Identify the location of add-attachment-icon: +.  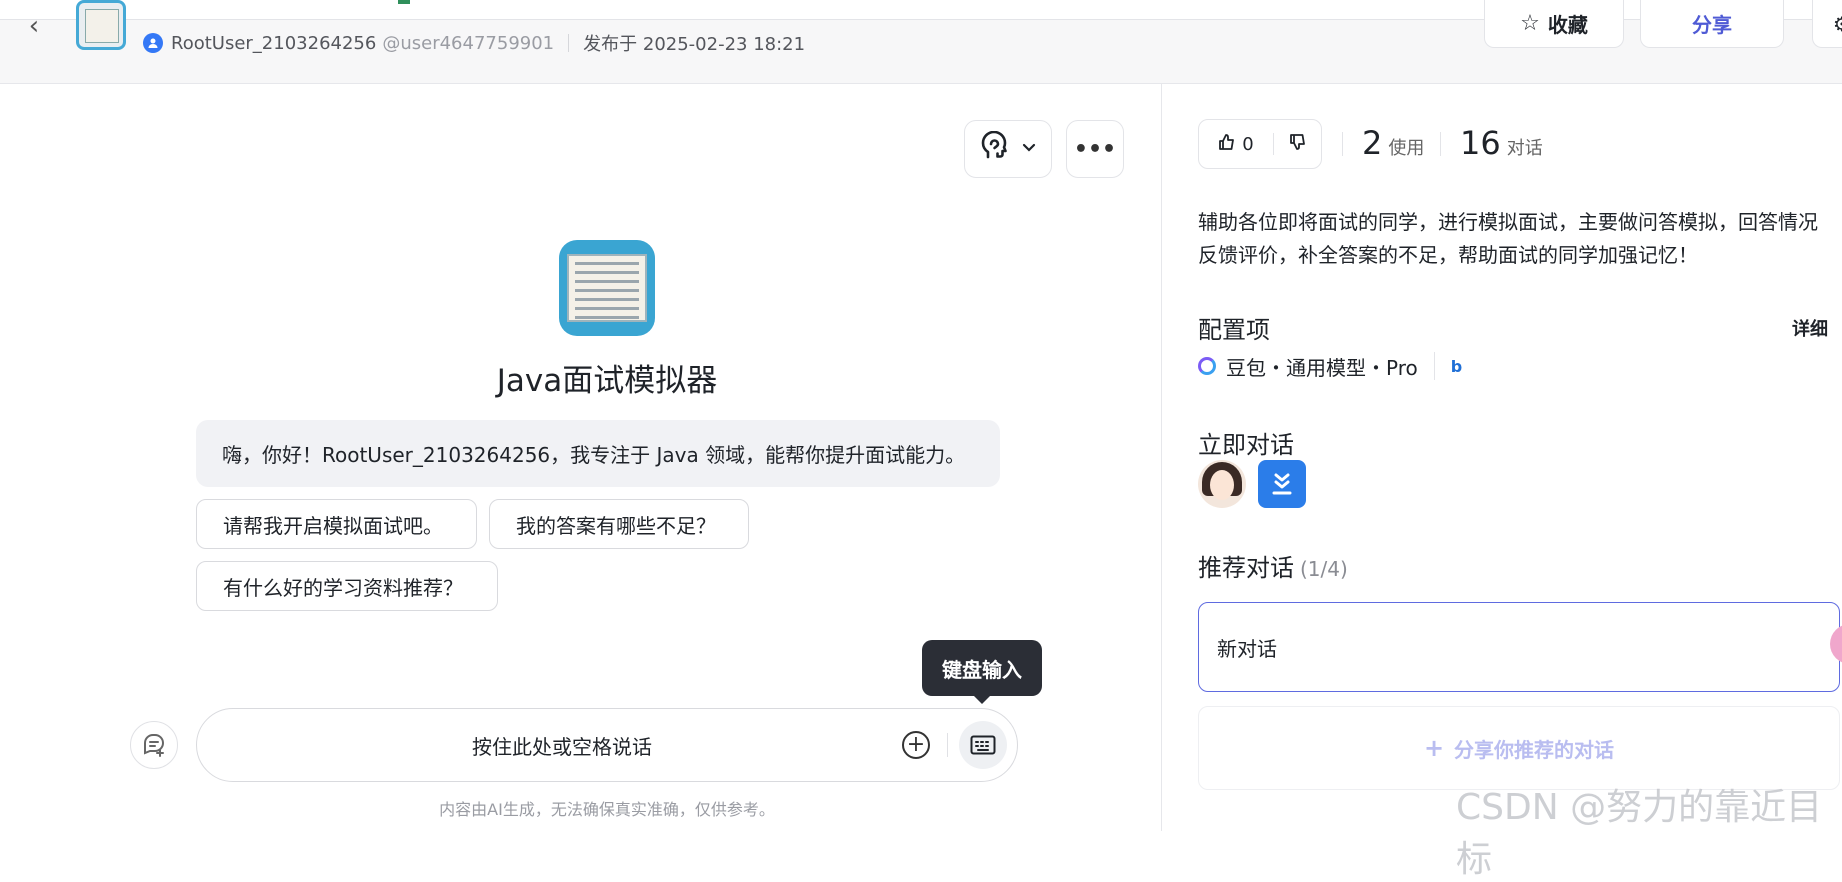
(916, 745).